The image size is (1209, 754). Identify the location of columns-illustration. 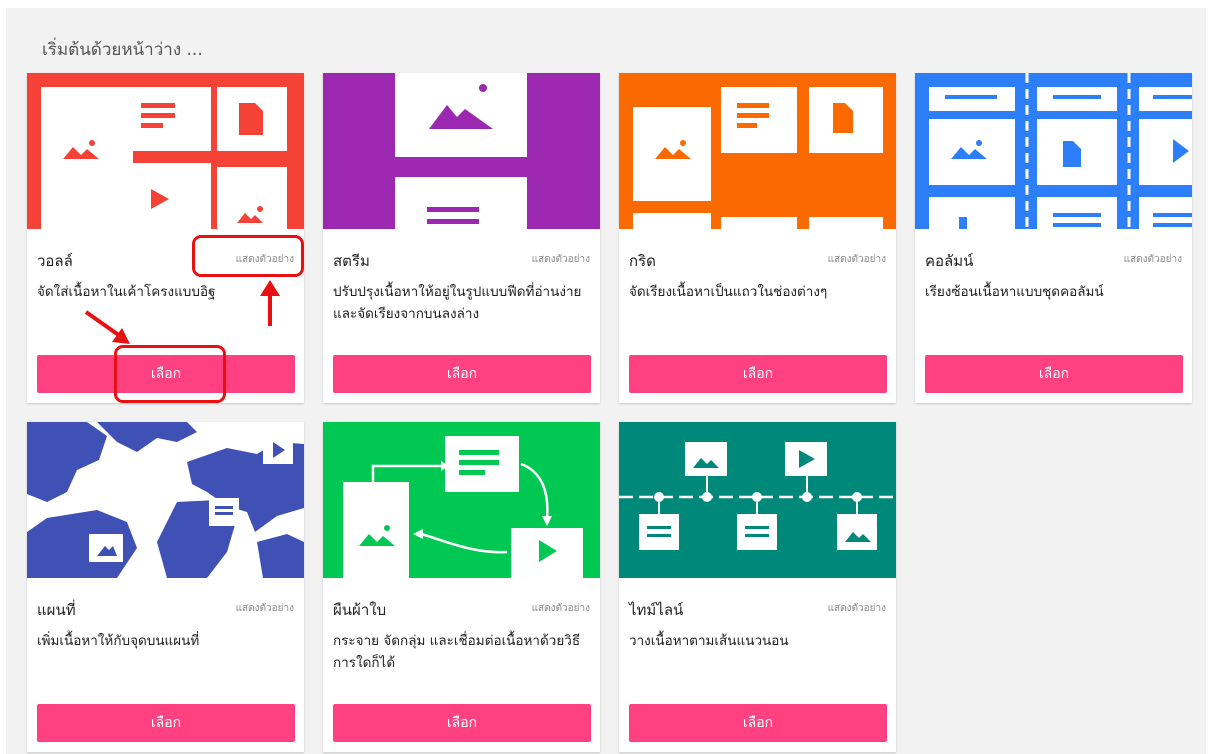
(1053, 151).